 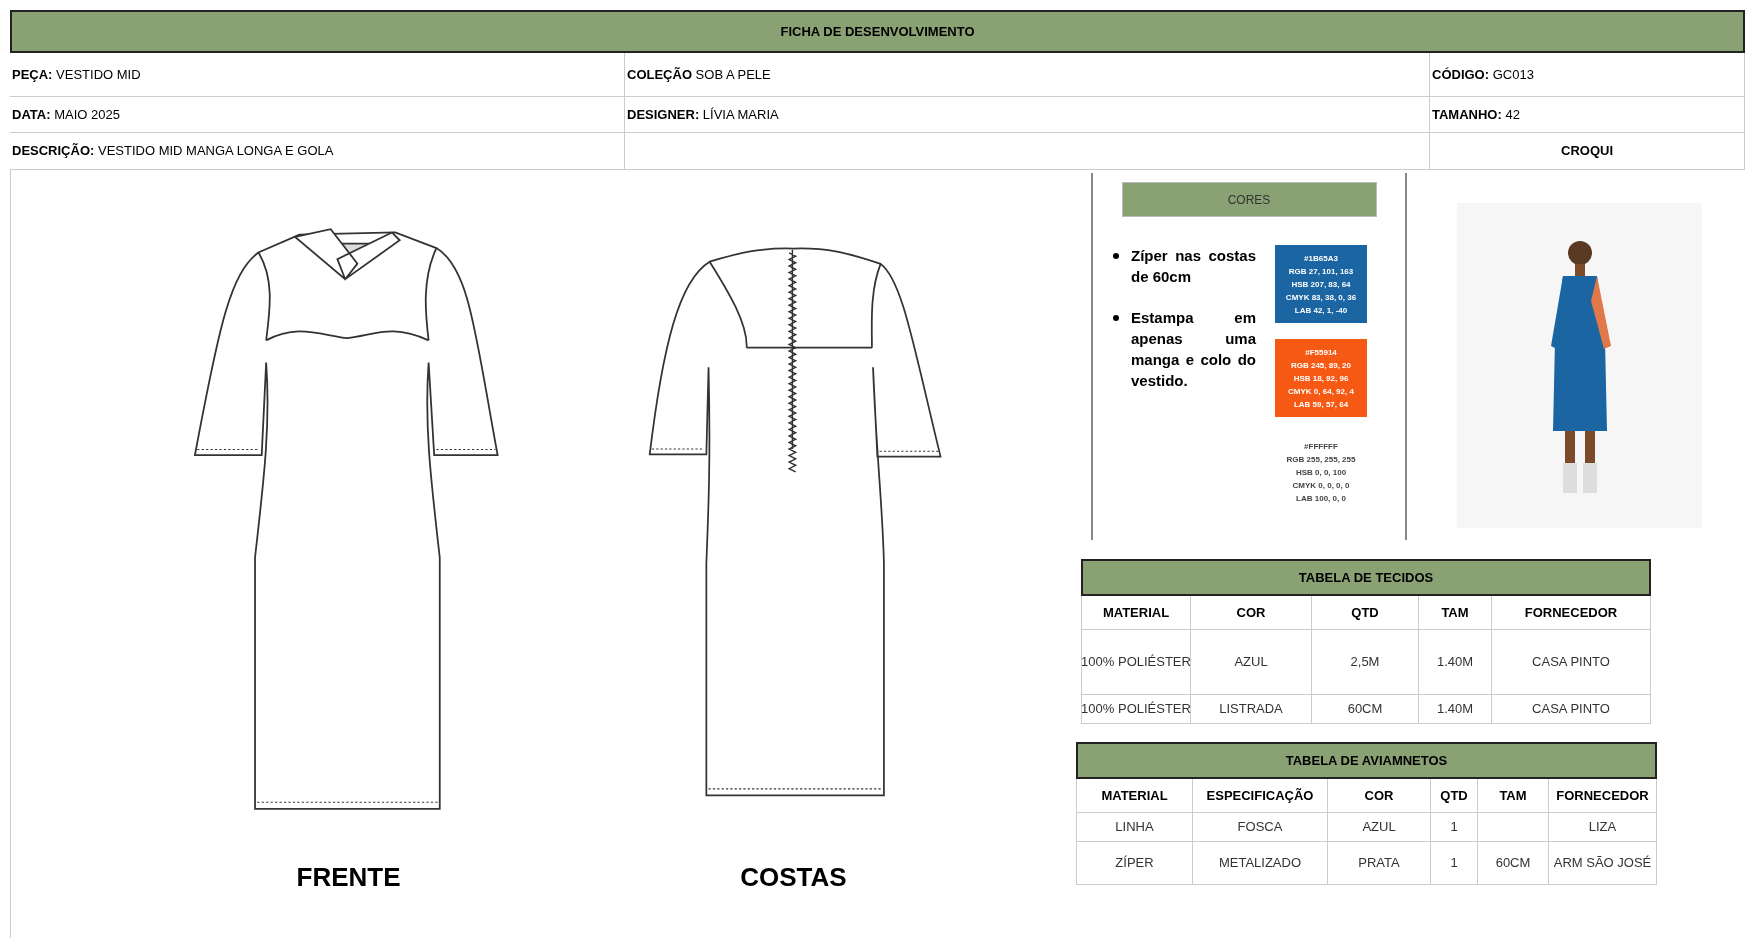 What do you see at coordinates (877, 31) in the screenshot?
I see `sheet-title: FICHA DE DESENVOLVIMENTO` at bounding box center [877, 31].